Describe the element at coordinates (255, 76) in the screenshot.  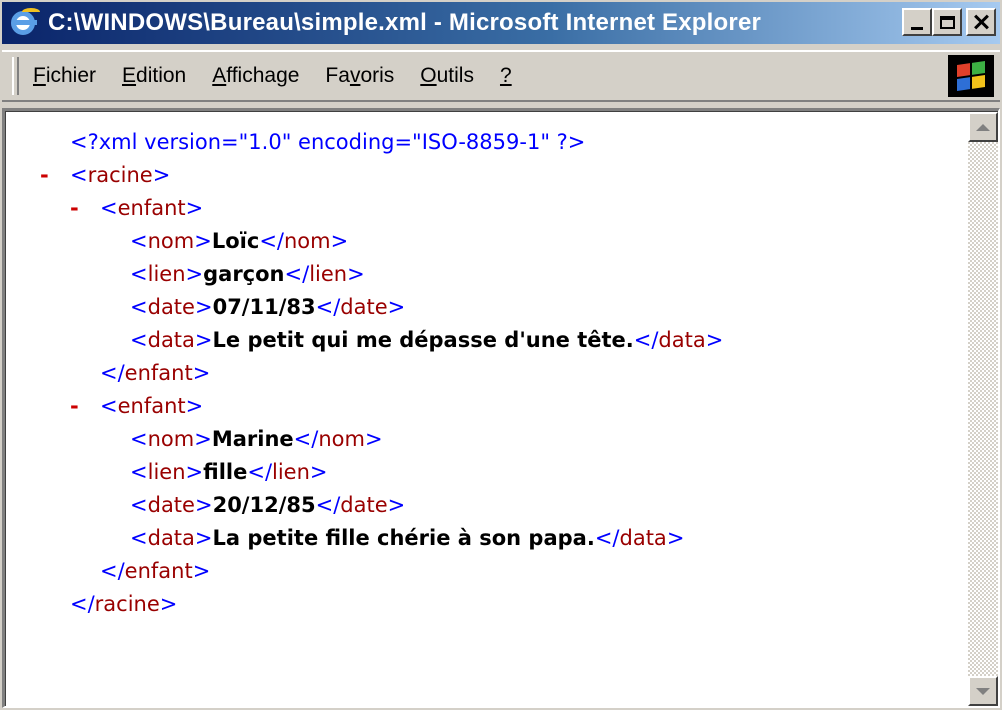
I see `menu-affichage: Affichage` at that location.